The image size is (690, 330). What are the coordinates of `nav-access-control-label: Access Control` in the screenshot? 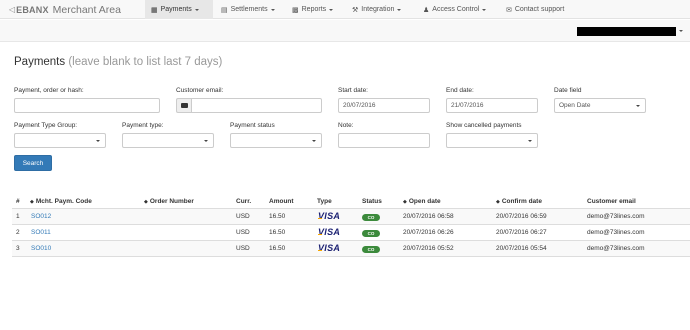 It's located at (456, 9).